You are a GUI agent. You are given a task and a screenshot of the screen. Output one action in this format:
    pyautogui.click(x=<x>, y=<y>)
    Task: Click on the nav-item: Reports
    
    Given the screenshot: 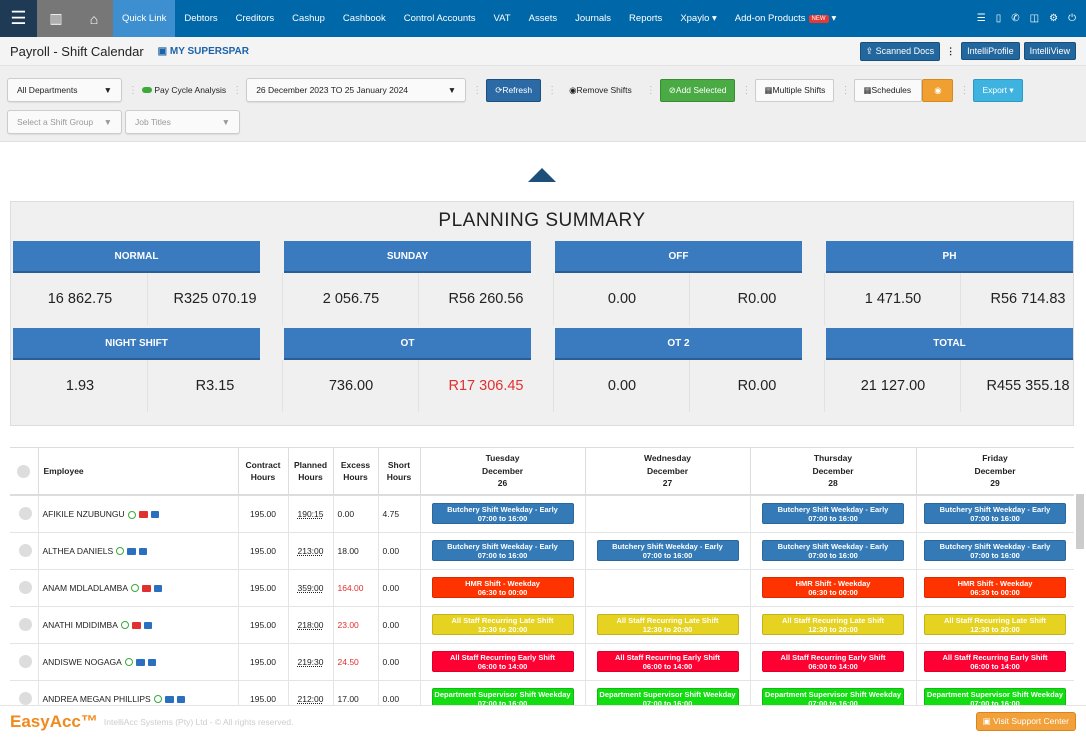 What is the action you would take?
    pyautogui.click(x=645, y=18)
    